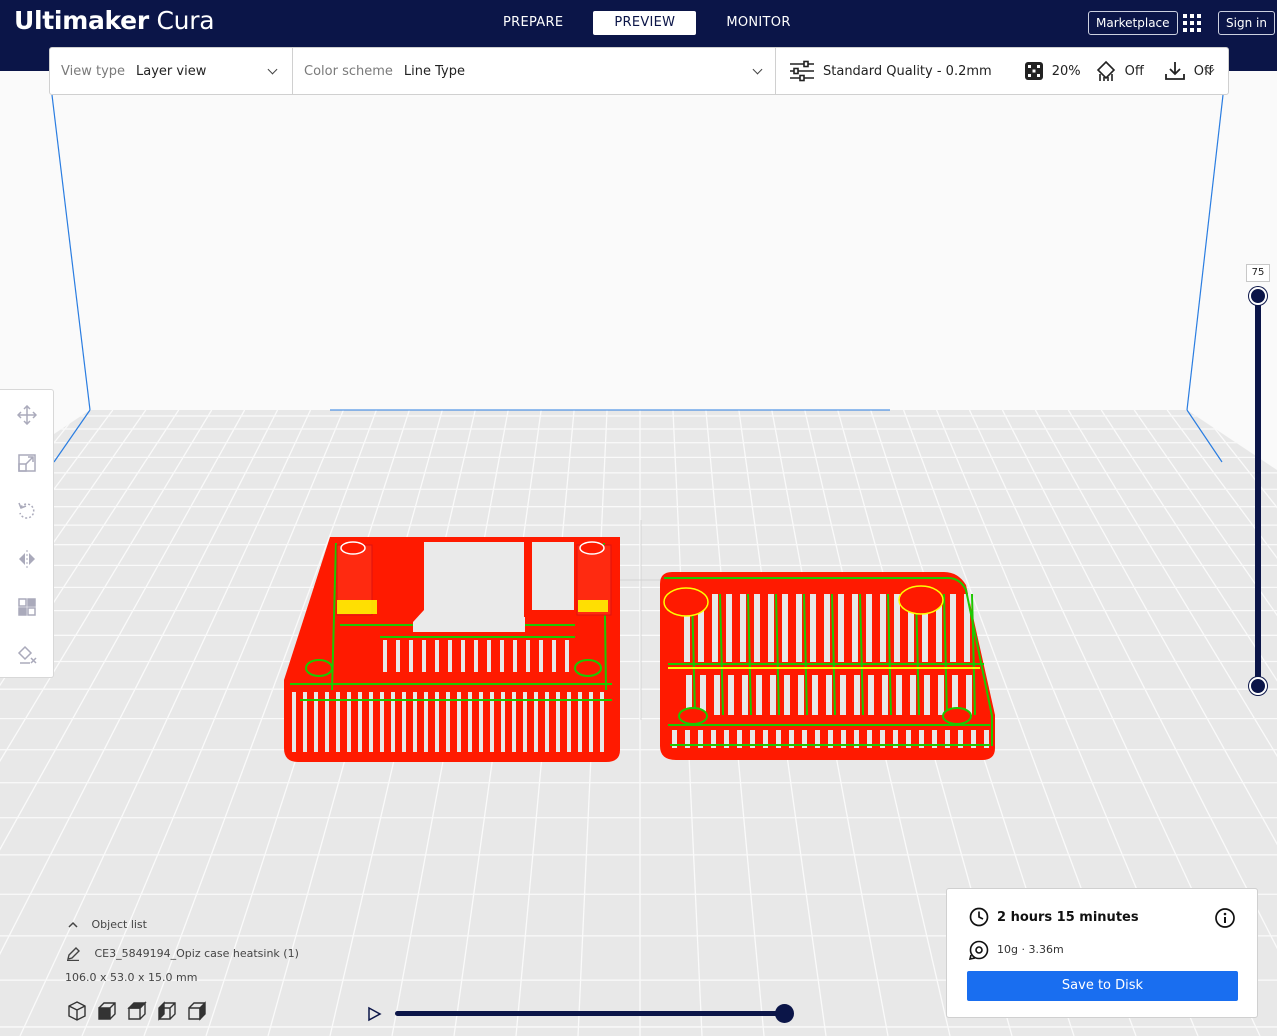 This screenshot has height=1036, width=1277. I want to click on save-to-disk-button: Save to Disk, so click(1102, 986).